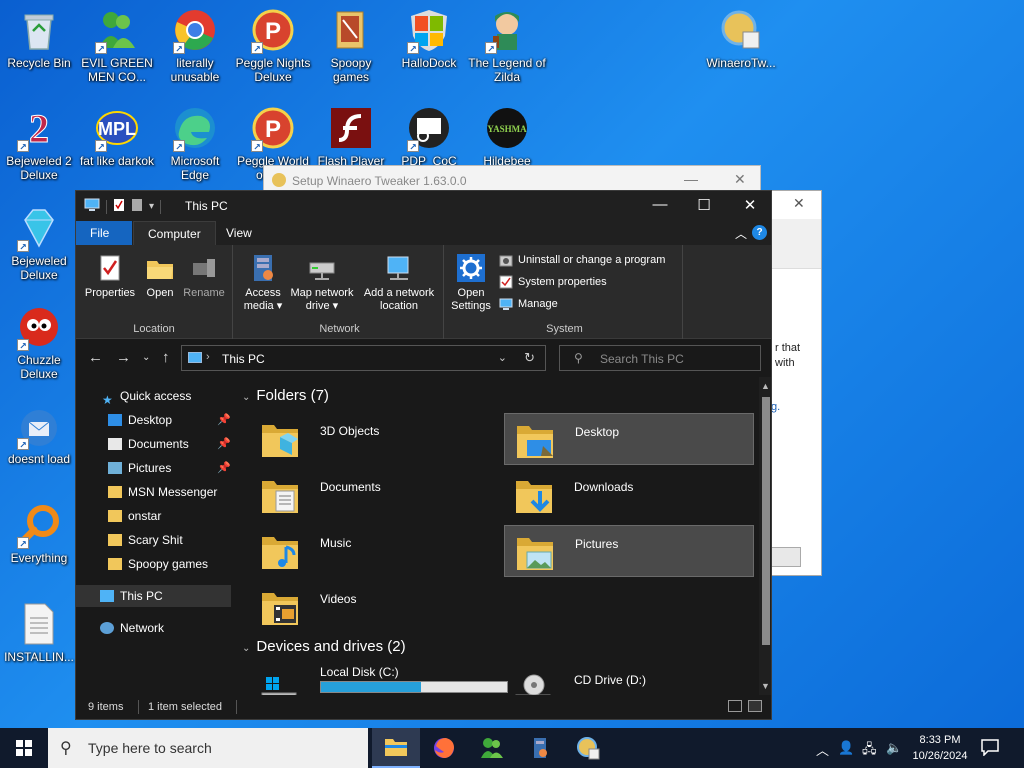 The height and width of the screenshot is (768, 1024). What do you see at coordinates (691, 179) in the screenshot?
I see `minimize-icon: —` at bounding box center [691, 179].